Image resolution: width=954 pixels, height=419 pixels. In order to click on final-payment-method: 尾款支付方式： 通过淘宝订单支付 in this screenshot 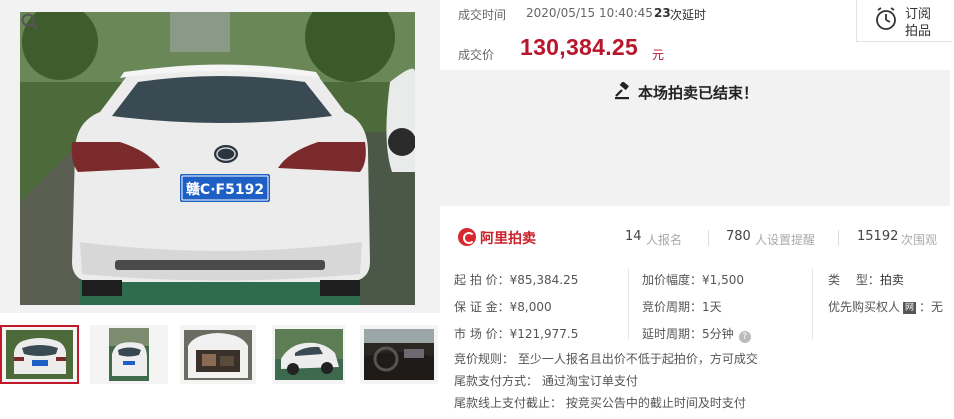, I will do `click(546, 381)`.